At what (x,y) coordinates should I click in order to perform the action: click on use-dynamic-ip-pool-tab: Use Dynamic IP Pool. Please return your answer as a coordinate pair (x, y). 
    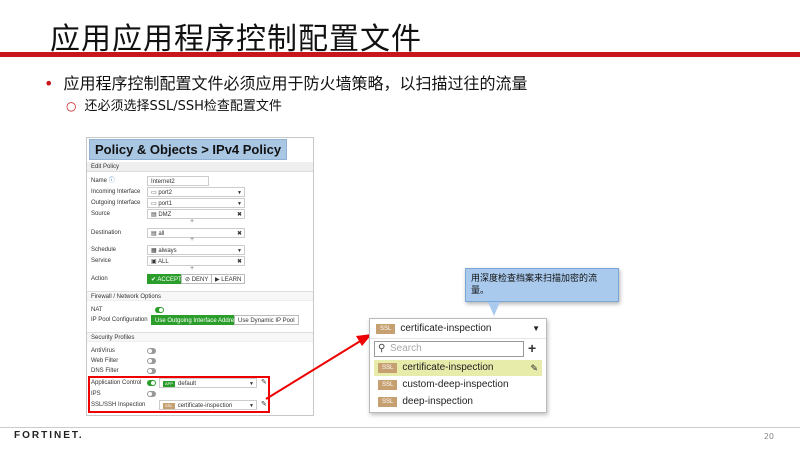
    Looking at the image, I should click on (266, 320).